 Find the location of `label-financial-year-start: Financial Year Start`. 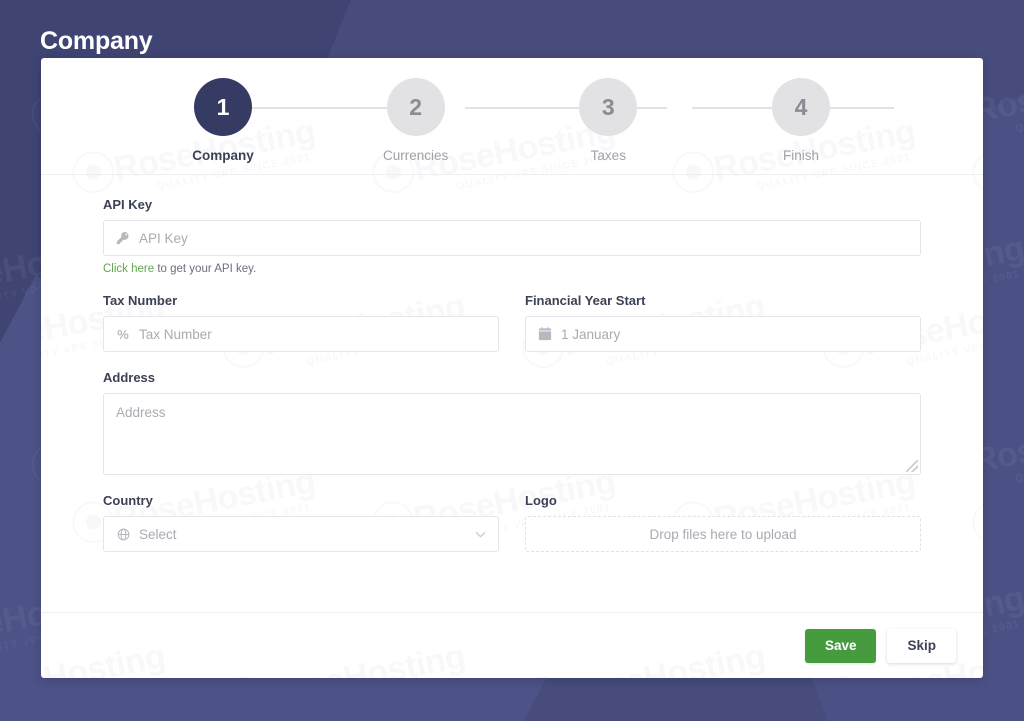

label-financial-year-start: Financial Year Start is located at coordinates (585, 300).